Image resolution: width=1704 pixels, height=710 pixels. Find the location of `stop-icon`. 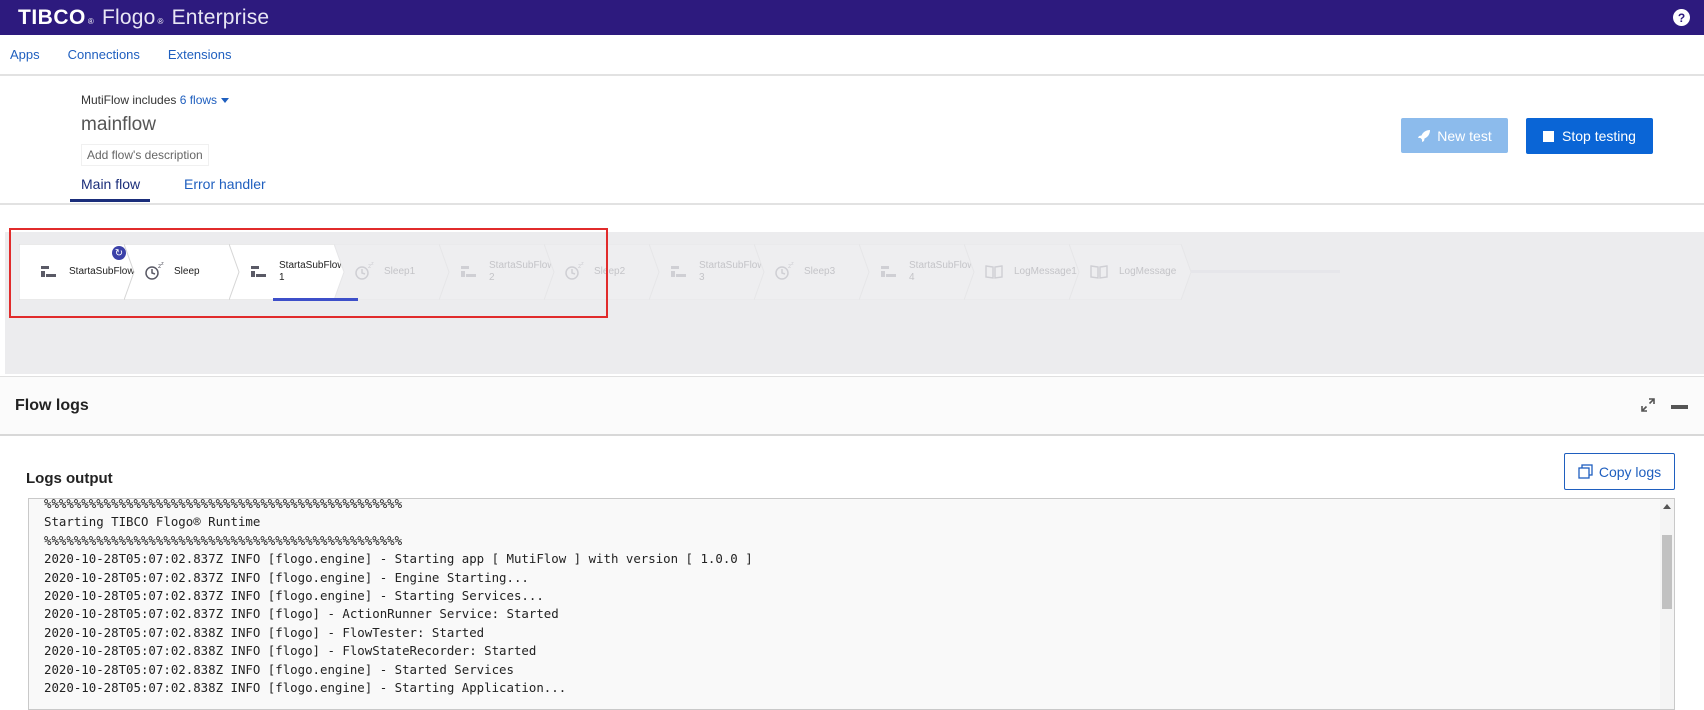

stop-icon is located at coordinates (1549, 136).